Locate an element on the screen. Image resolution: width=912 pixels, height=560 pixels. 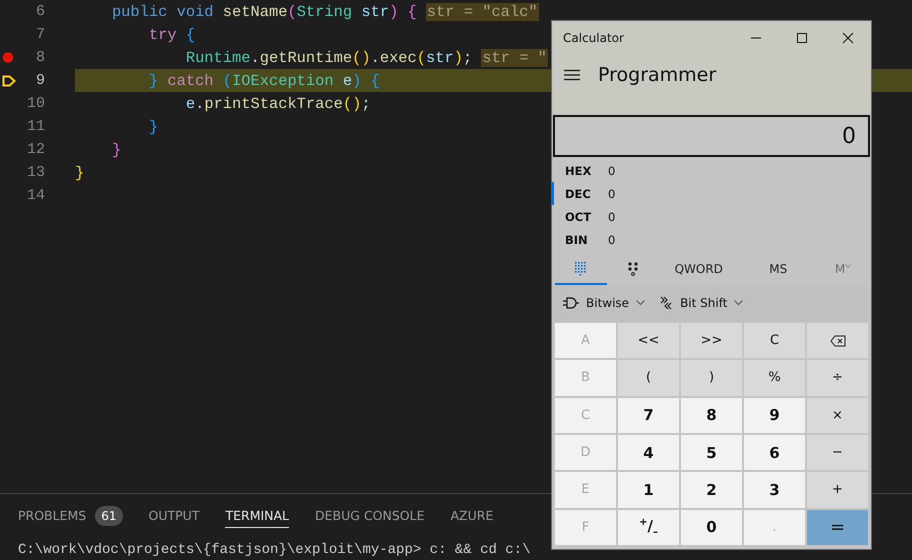
display-field: 0 is located at coordinates (711, 136).